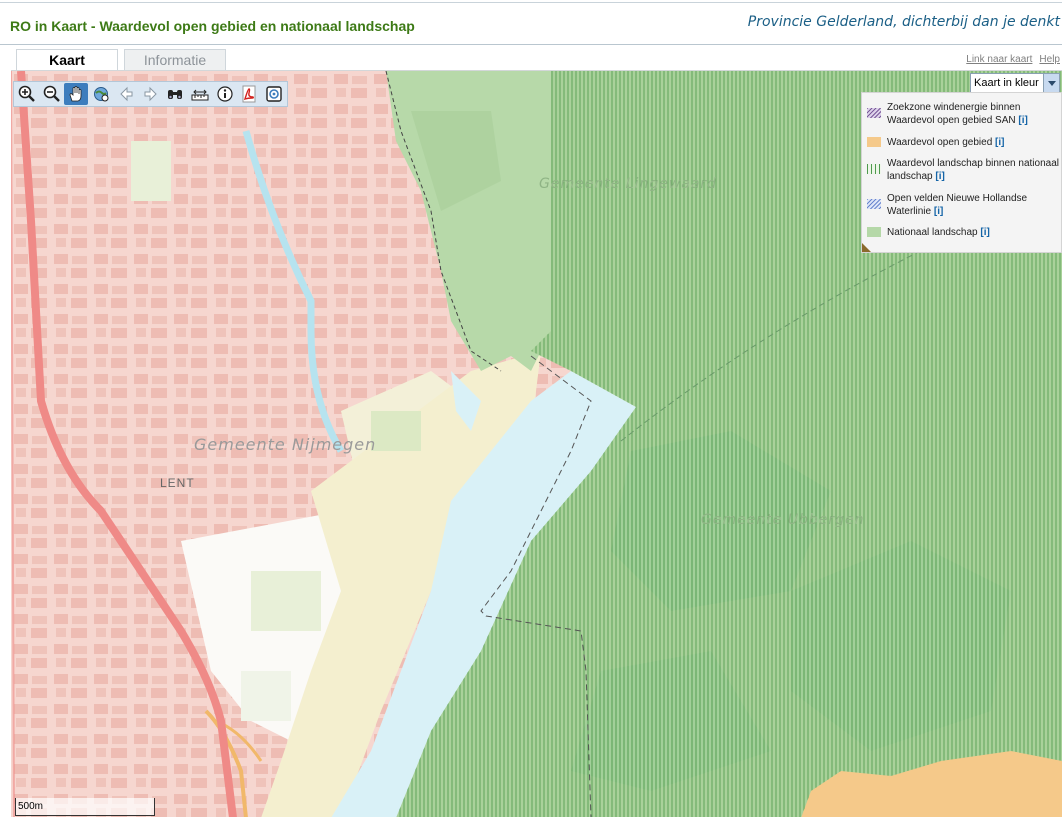  Describe the element at coordinates (76, 94) in the screenshot. I see `pan-hand-icon` at that location.